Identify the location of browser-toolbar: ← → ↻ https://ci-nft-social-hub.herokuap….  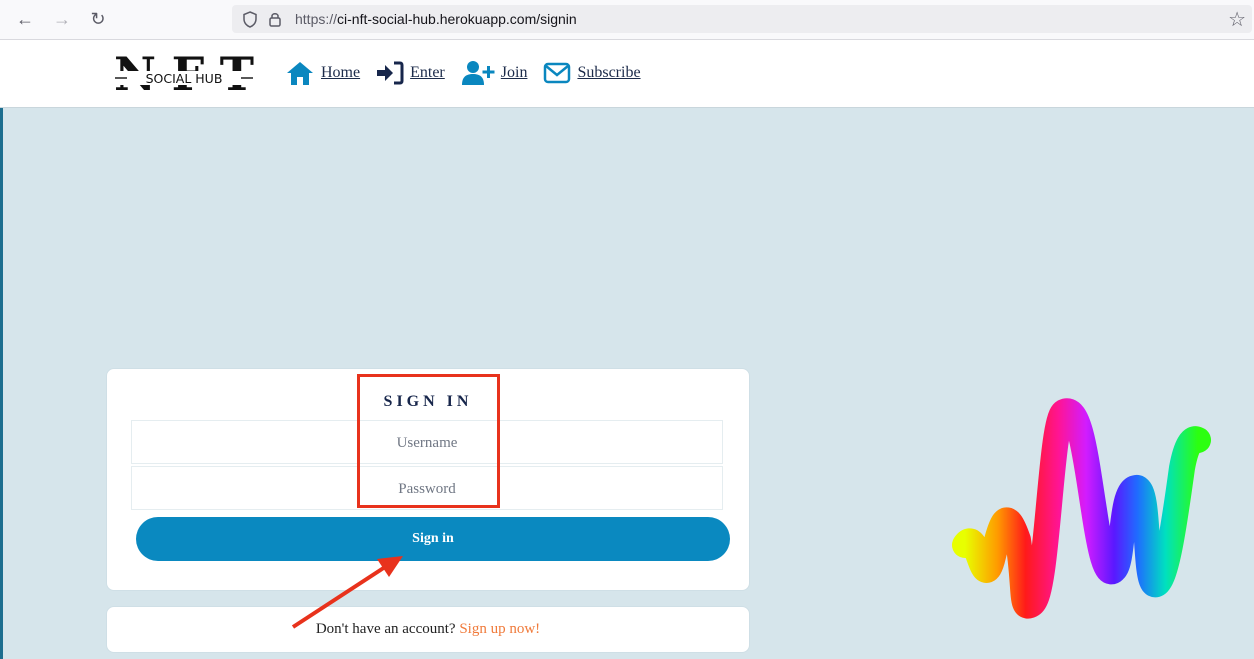
(627, 20).